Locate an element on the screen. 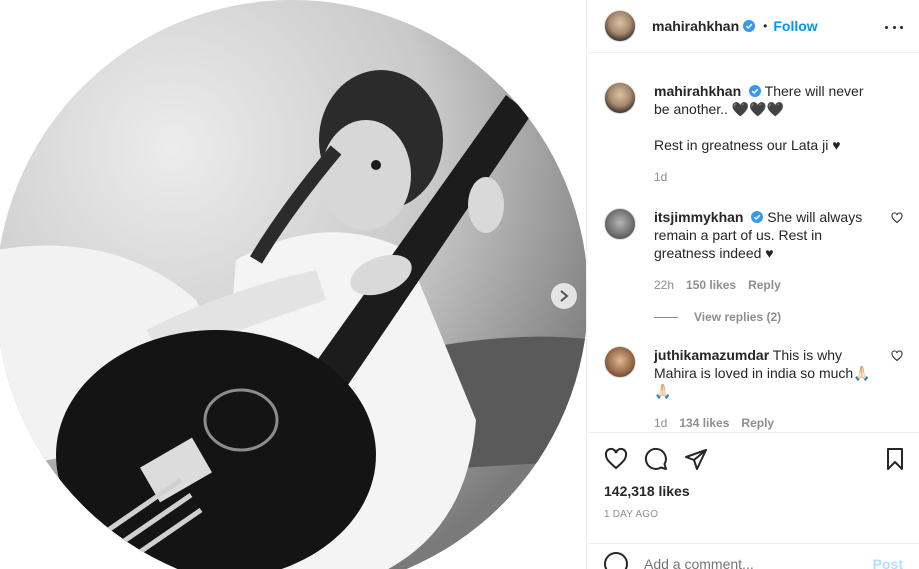  comment-icon is located at coordinates (655, 458).